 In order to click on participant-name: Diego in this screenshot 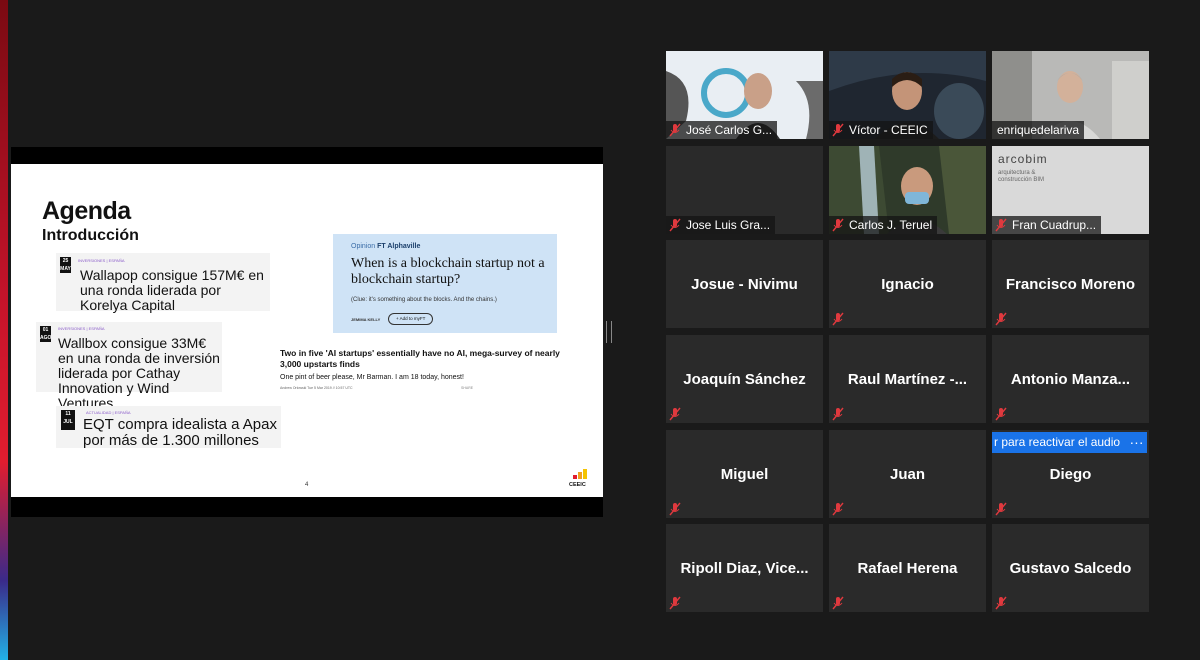, I will do `click(1070, 474)`.